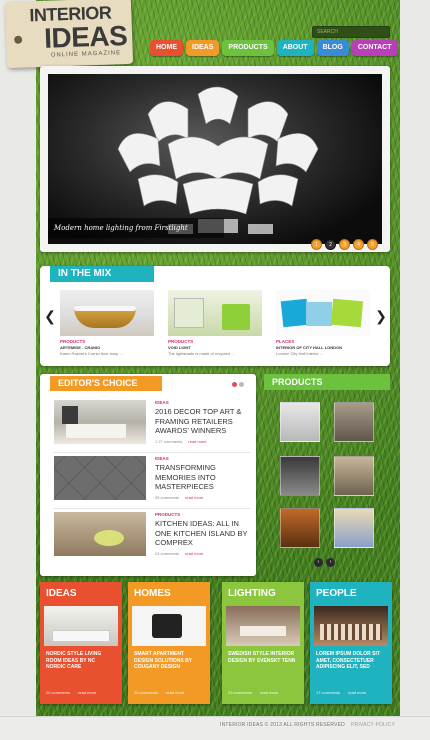 The height and width of the screenshot is (740, 430). I want to click on editors-item-meta: 1 27 comments read more, so click(202, 441).